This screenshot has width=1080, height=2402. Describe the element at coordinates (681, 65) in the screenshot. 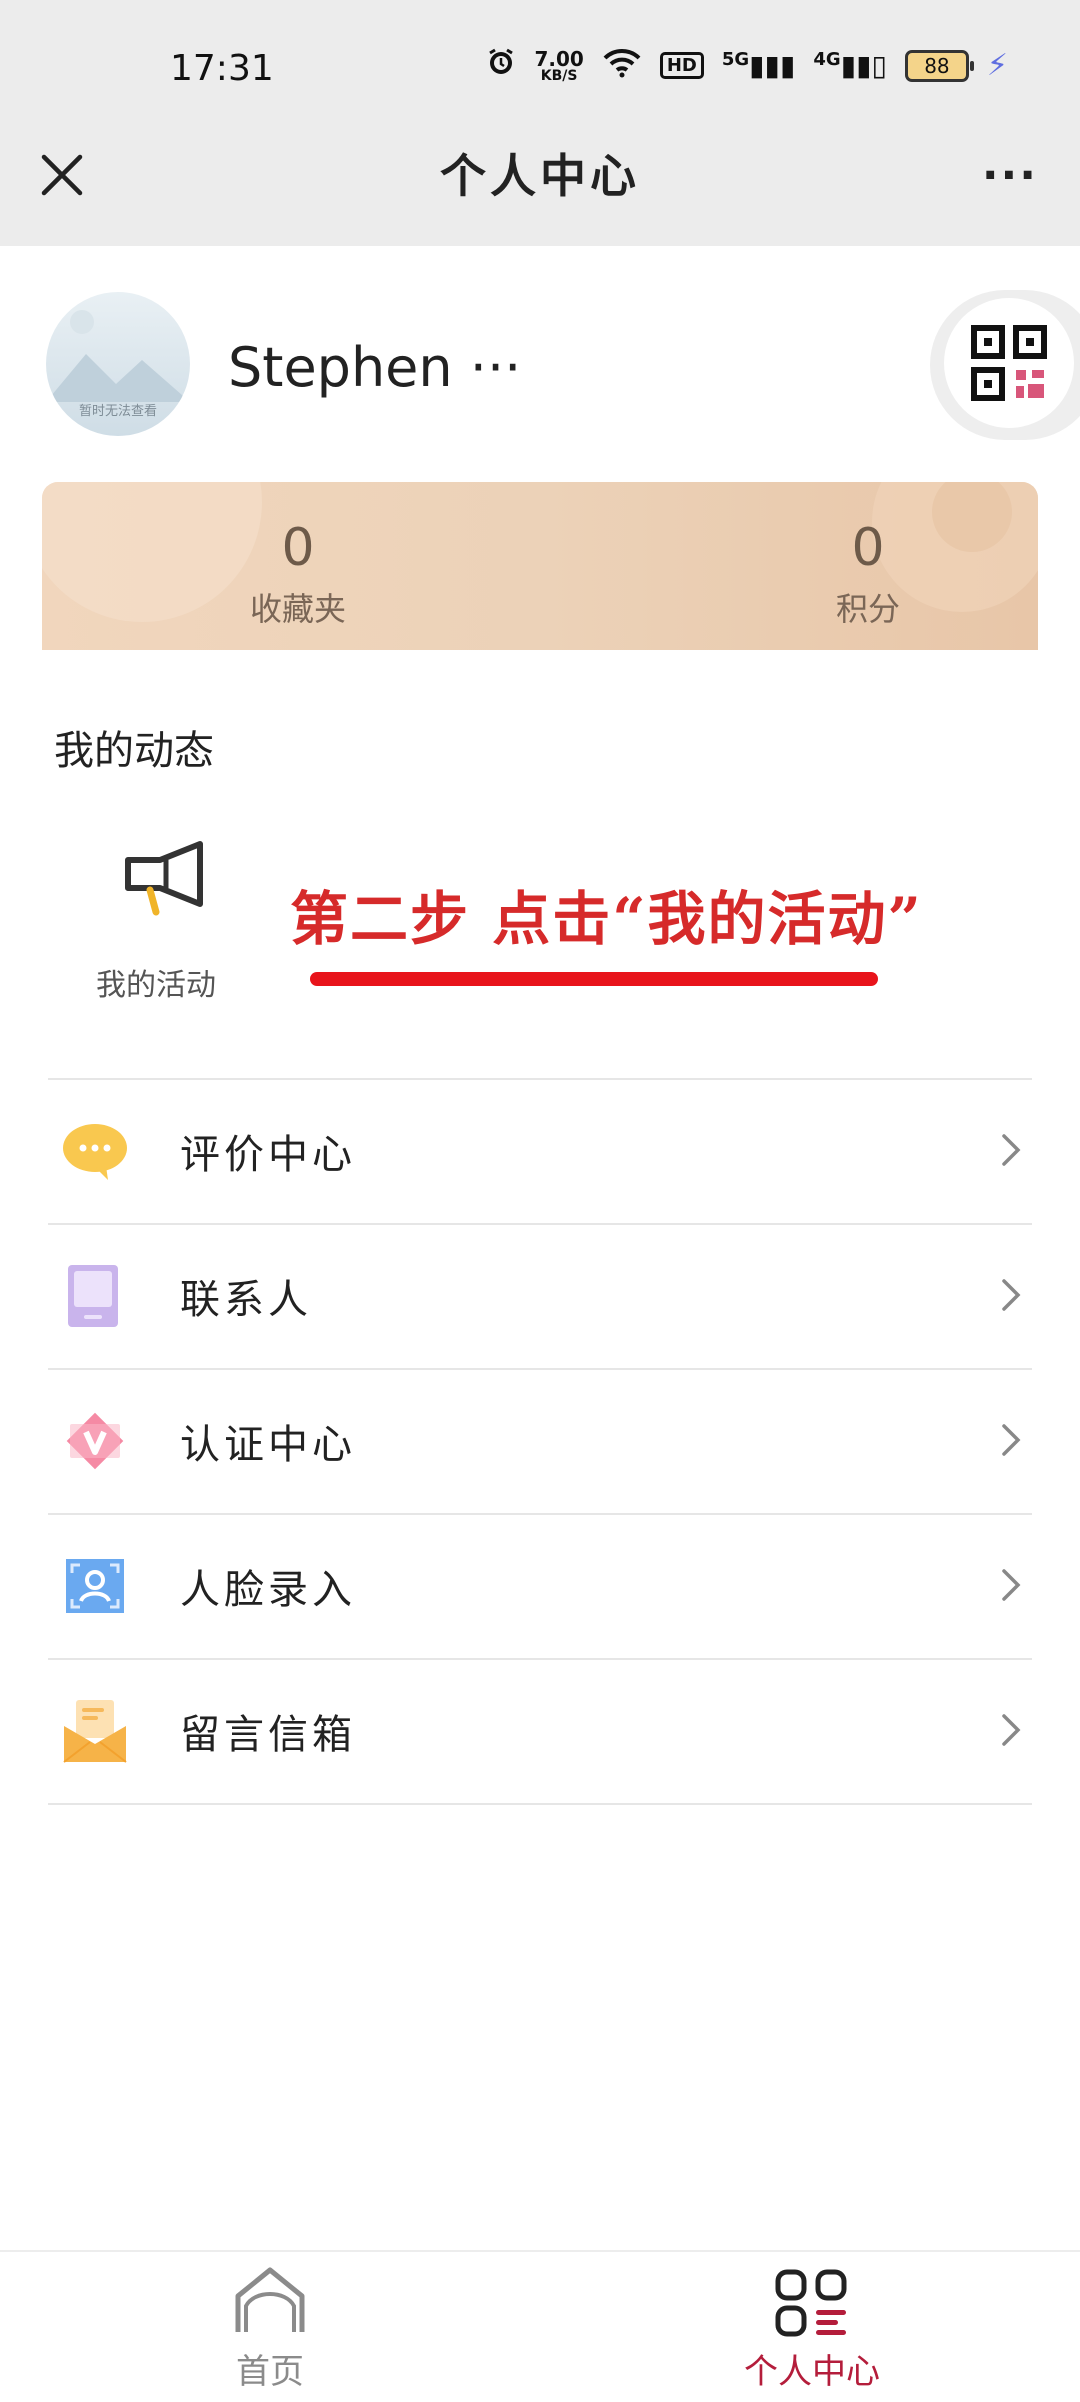

I see `hd-badge: HD` at that location.